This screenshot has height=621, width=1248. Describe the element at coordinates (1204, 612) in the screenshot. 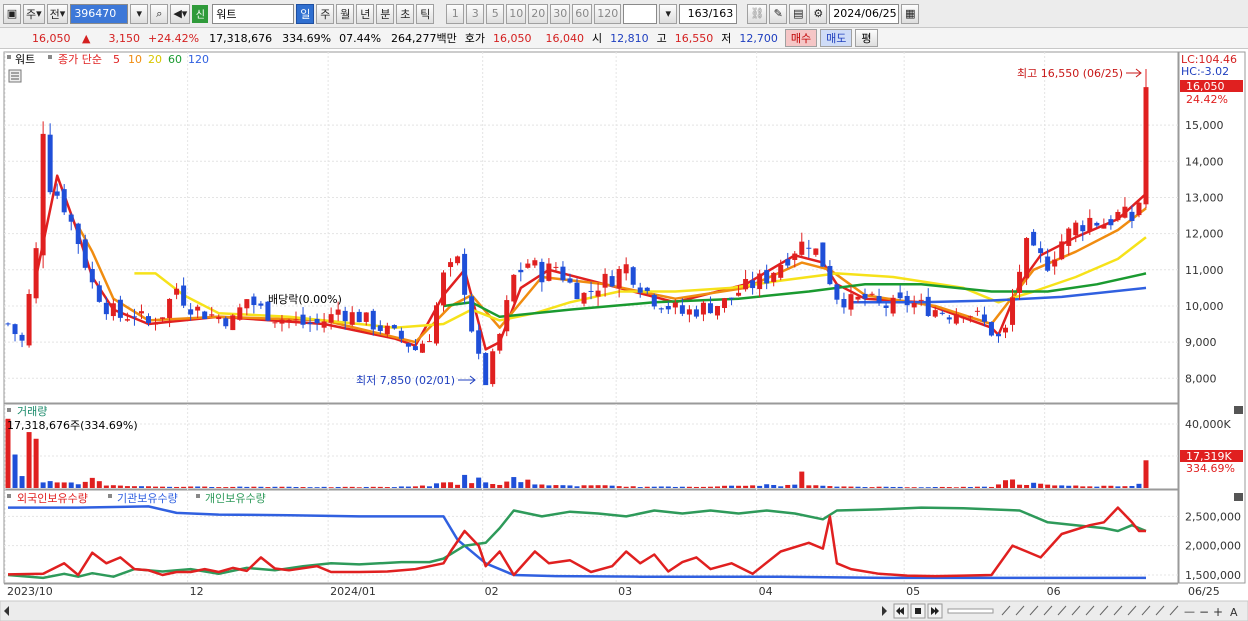

I see `zoom-out-icon: −` at that location.